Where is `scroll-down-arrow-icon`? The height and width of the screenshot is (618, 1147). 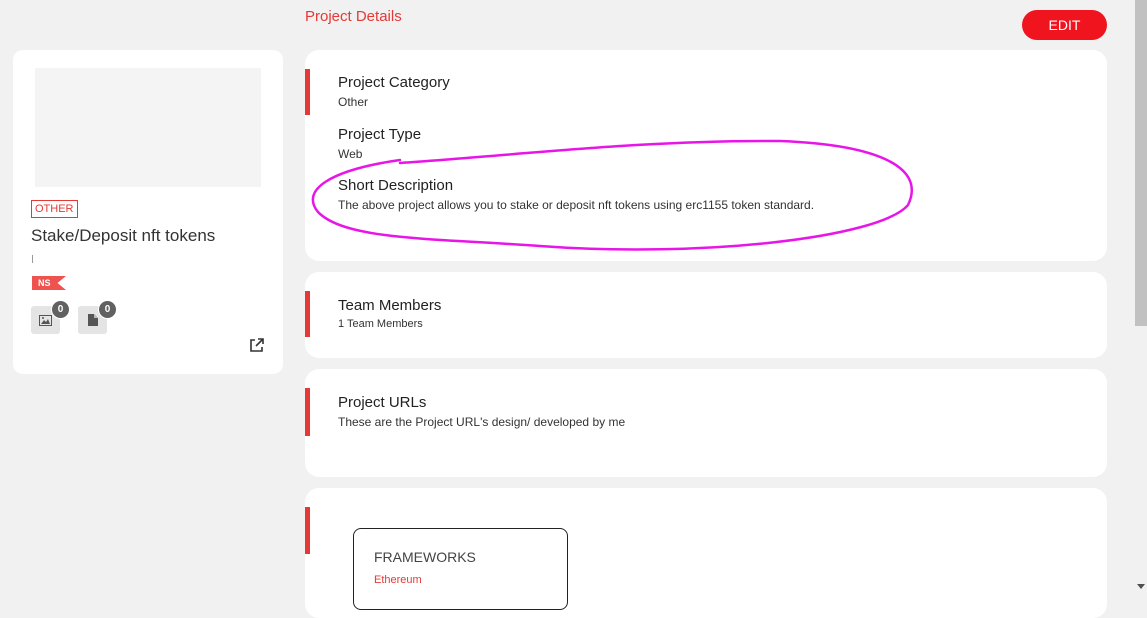
scroll-down-arrow-icon is located at coordinates (1141, 586).